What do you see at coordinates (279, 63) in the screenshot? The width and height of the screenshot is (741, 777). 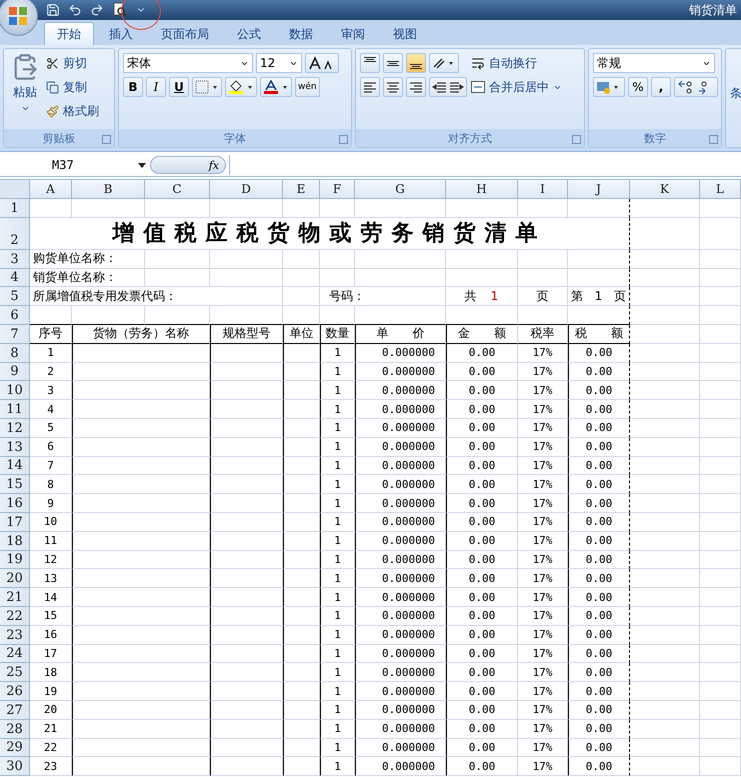 I see `font-size-field: 12` at bounding box center [279, 63].